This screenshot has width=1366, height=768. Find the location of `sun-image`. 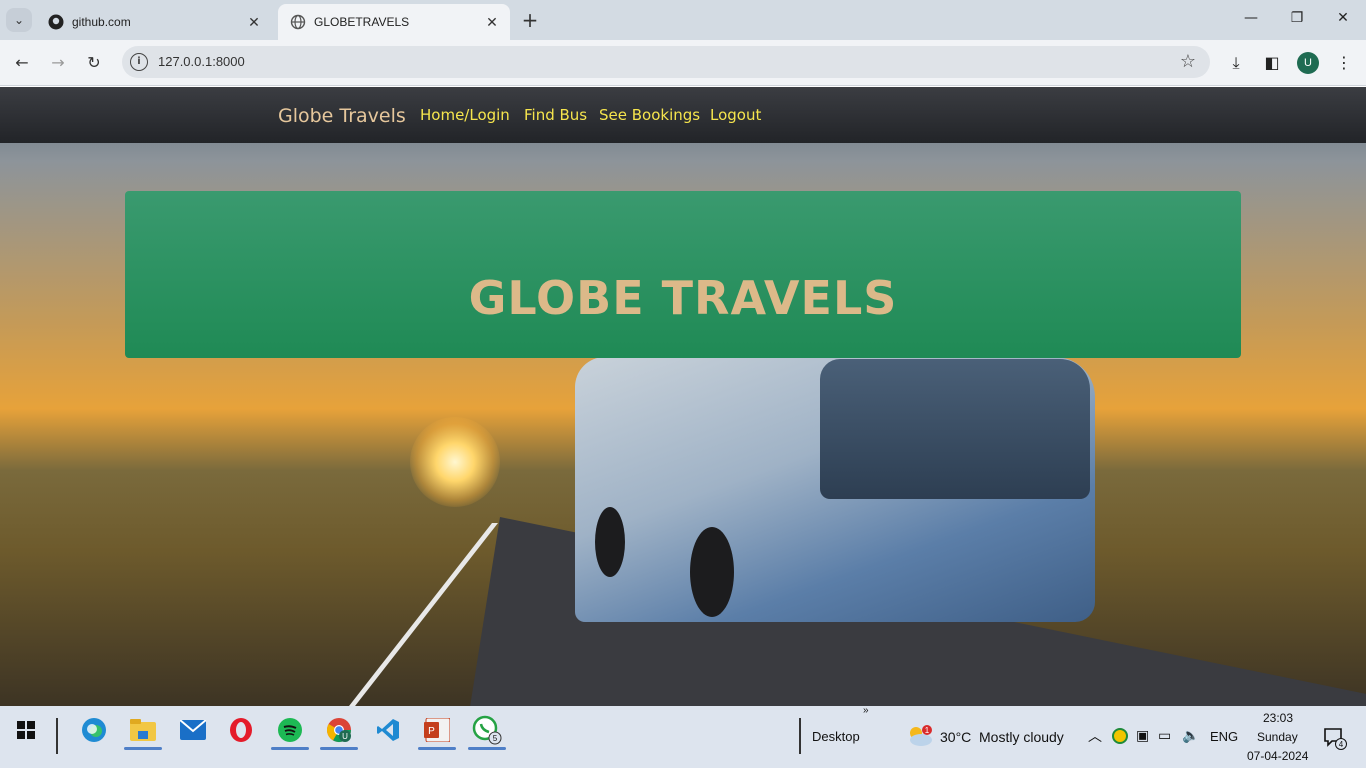

sun-image is located at coordinates (455, 462).